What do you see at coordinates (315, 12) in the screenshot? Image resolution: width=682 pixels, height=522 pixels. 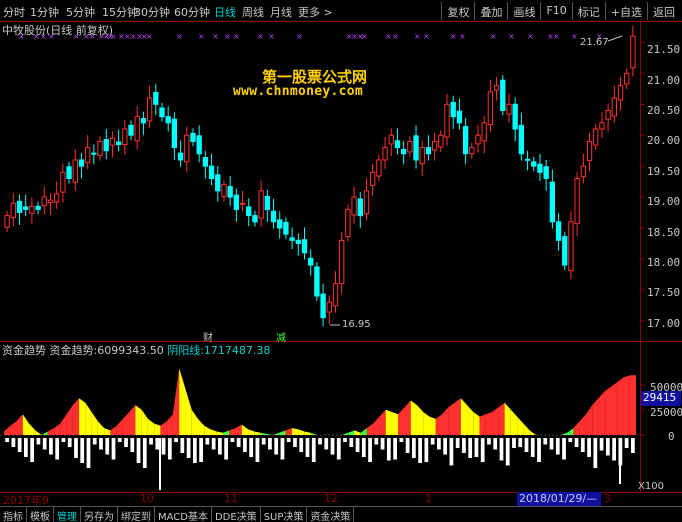 I see `period-tab-more: 更多 >` at bounding box center [315, 12].